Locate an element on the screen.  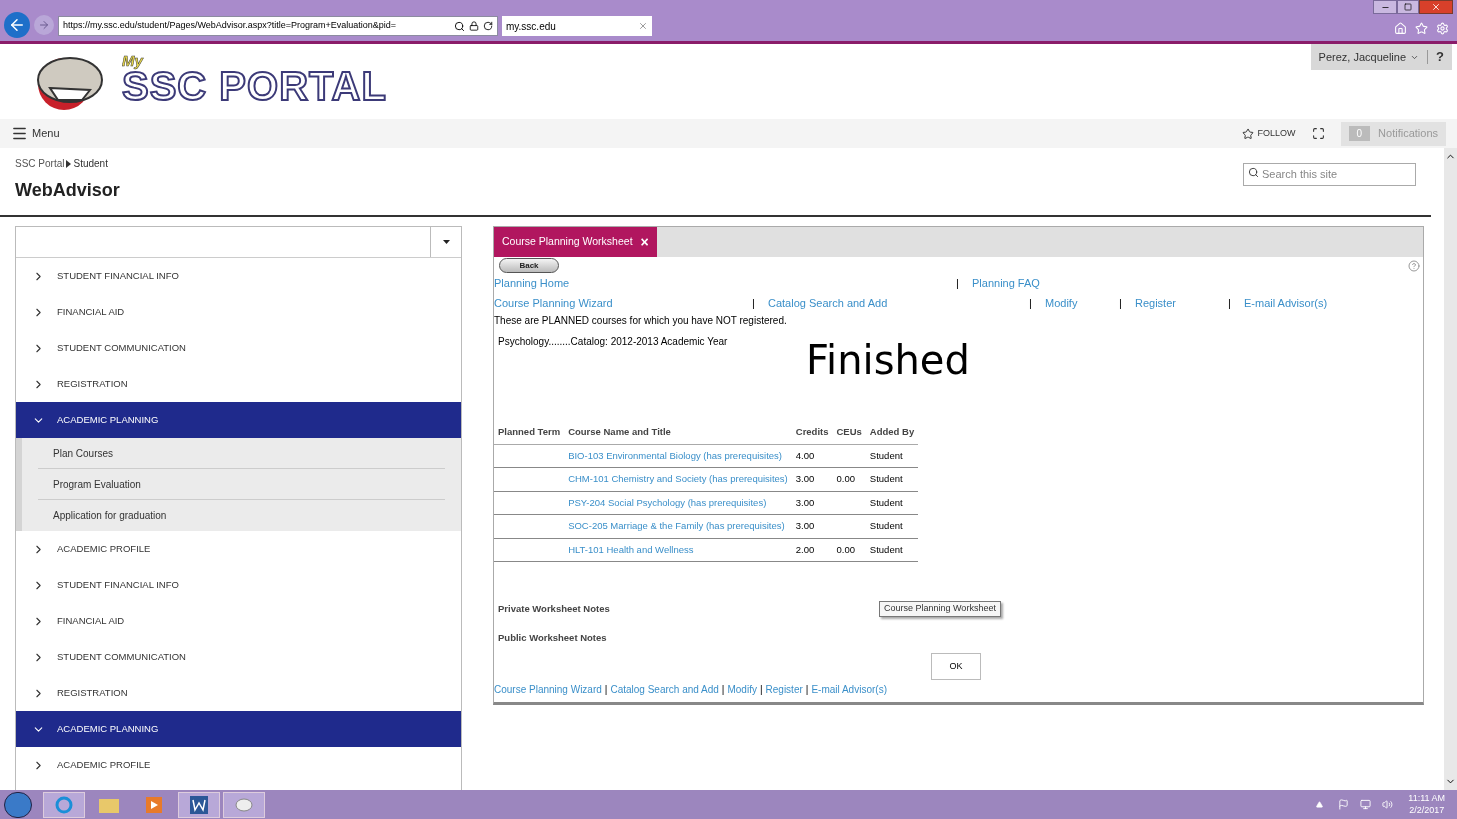
maximize-button is located at coordinates (1408, 7).